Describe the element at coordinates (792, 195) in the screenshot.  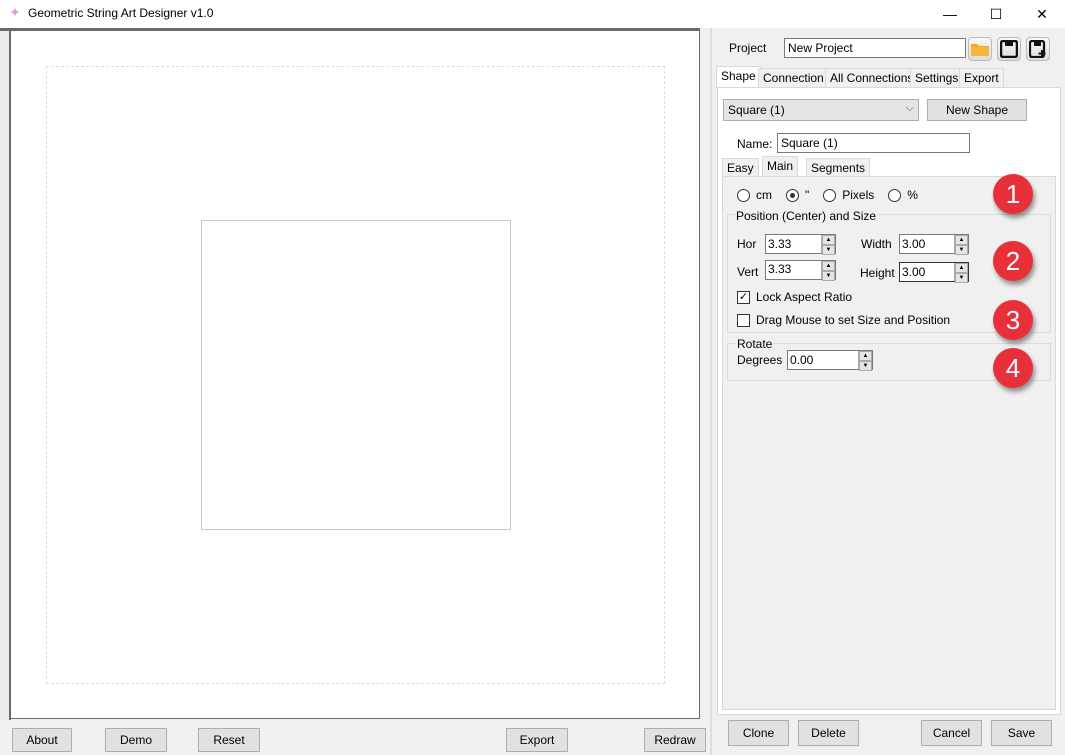
I see `unit-inch-radio` at that location.